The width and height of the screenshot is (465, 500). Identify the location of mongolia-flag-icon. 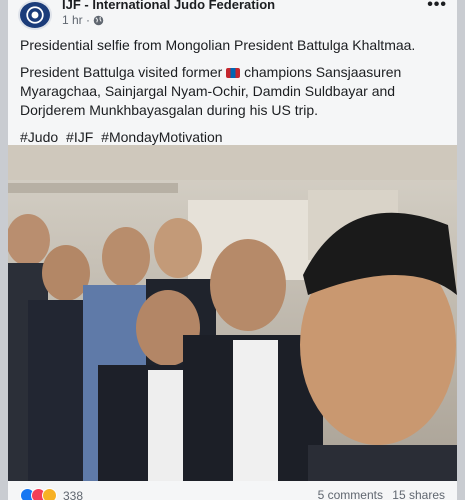
(233, 73).